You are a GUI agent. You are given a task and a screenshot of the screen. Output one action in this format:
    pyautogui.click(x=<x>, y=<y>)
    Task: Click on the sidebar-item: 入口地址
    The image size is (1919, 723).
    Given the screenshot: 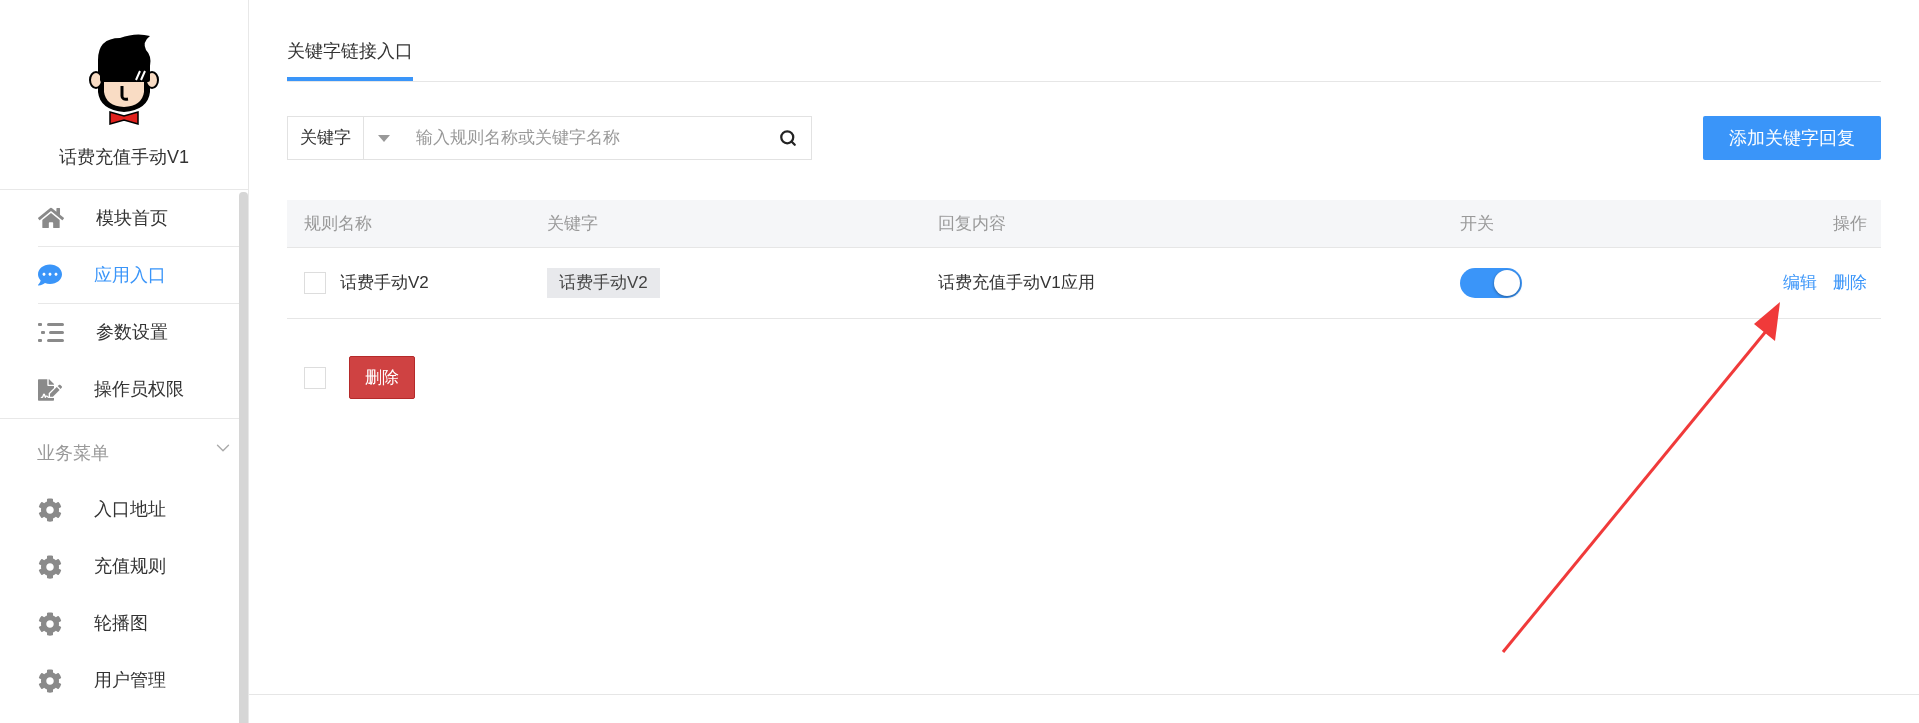 What is the action you would take?
    pyautogui.click(x=102, y=509)
    